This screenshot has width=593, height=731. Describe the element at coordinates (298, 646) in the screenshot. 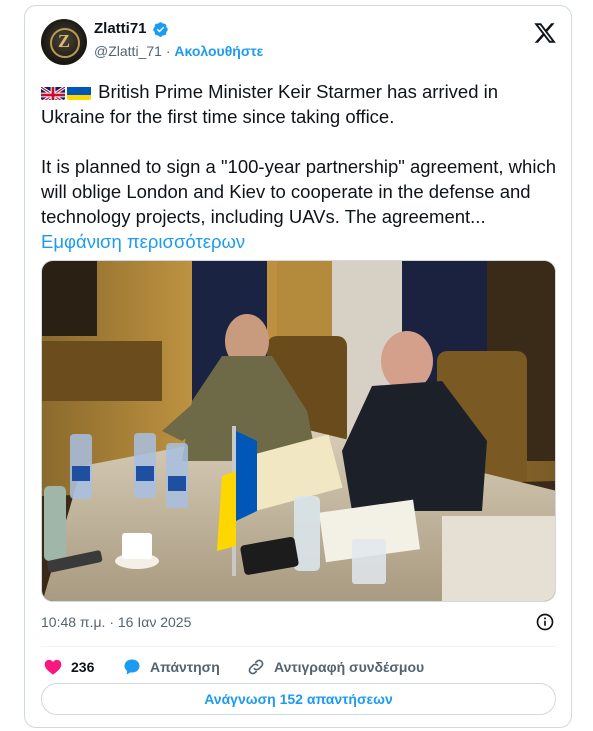

I see `divider` at that location.